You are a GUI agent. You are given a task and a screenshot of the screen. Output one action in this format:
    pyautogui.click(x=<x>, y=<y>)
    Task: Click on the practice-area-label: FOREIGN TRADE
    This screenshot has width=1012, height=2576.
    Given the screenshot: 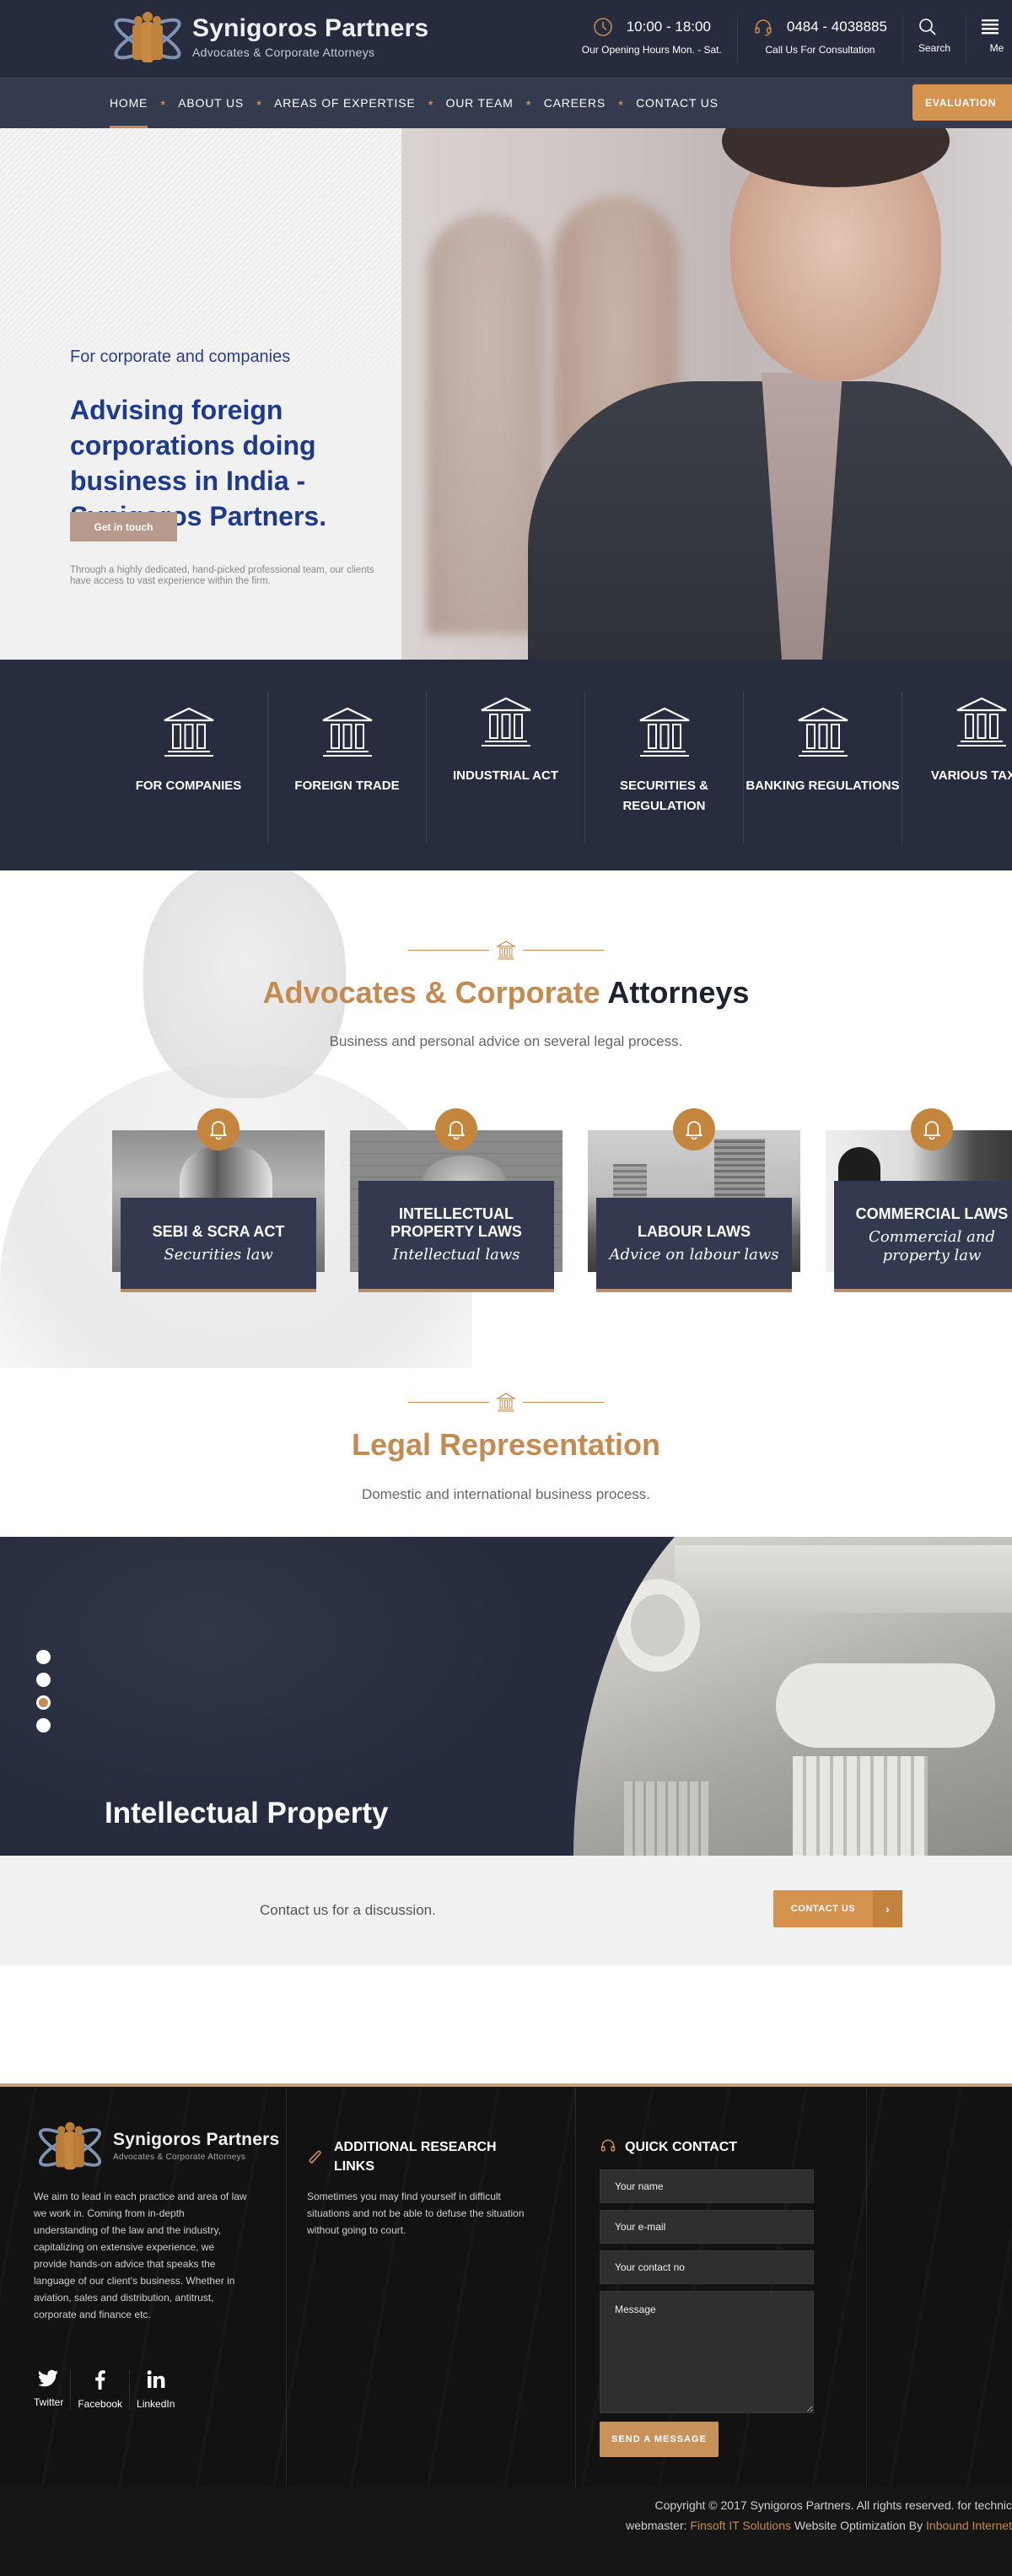 What is the action you would take?
    pyautogui.click(x=347, y=786)
    